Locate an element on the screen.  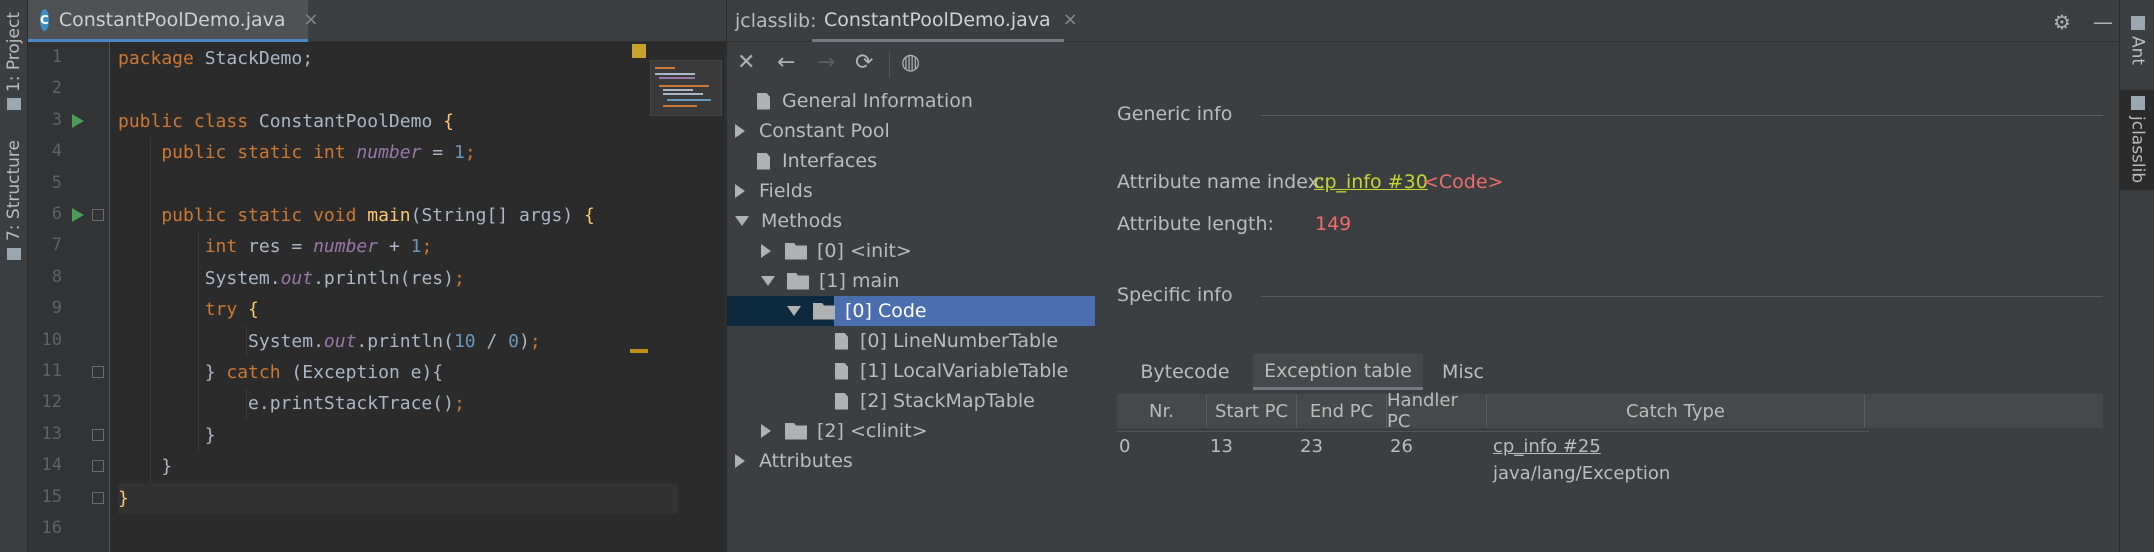
catch-type-link: cp_info #25 is located at coordinates (1547, 446).